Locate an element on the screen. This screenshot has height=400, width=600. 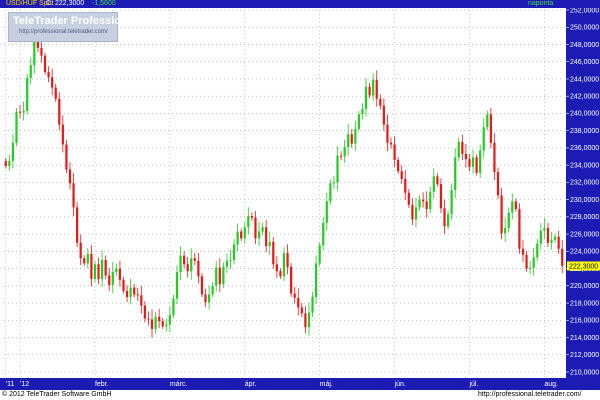
y-tick-label: 220,0000 is located at coordinates (584, 286).